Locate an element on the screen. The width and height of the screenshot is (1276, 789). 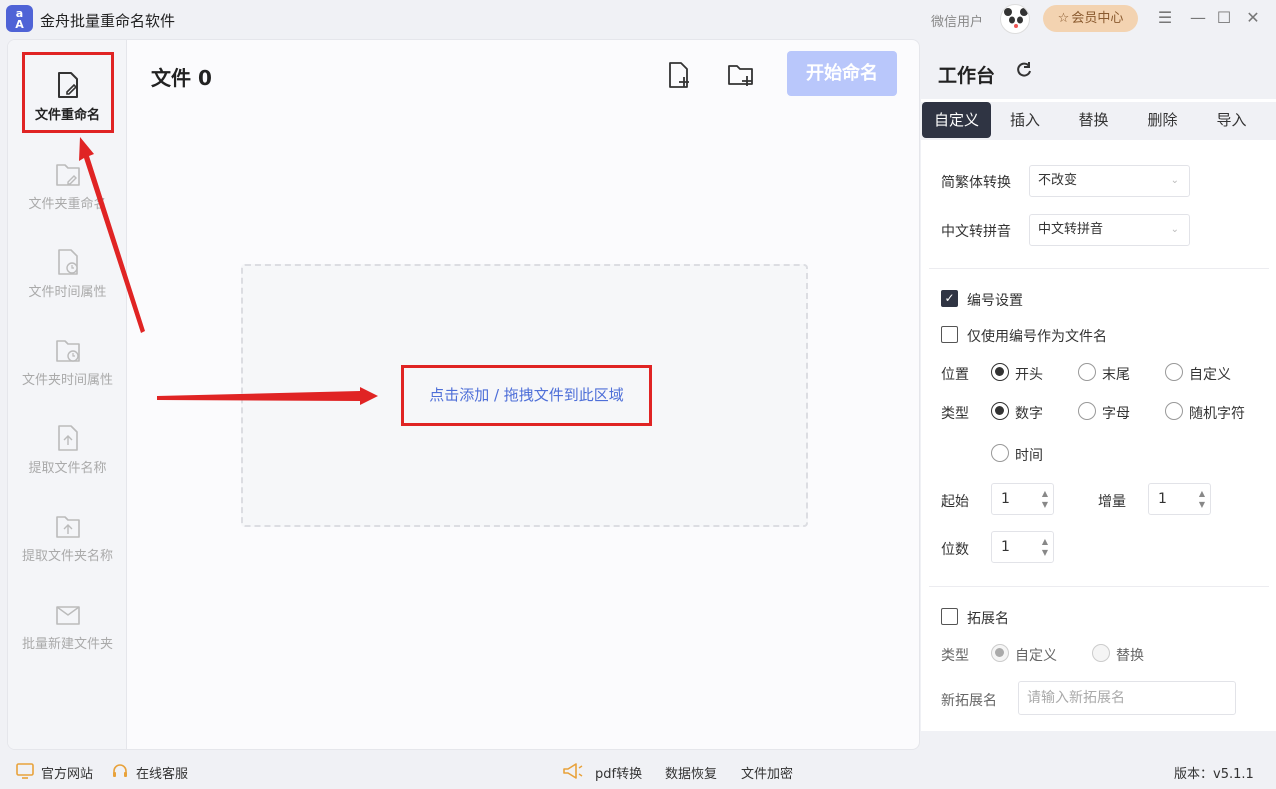
type-time-label: 时间 is located at coordinates (1029, 456).